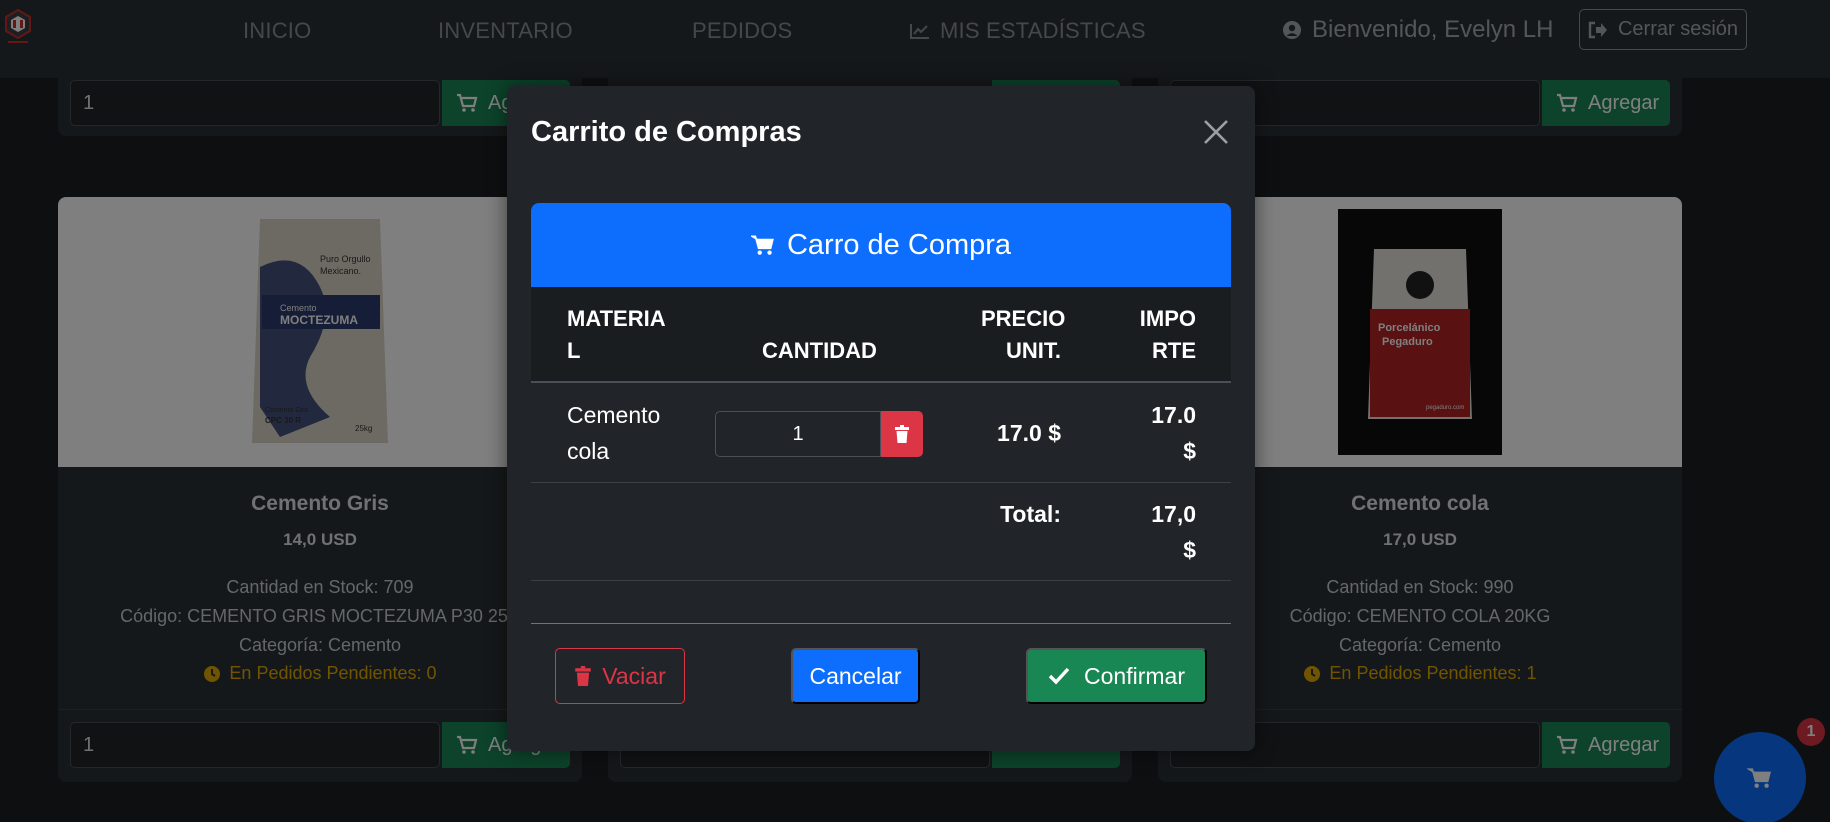 The width and height of the screenshot is (1830, 822). Describe the element at coordinates (1059, 676) in the screenshot. I see `check-icon` at that location.